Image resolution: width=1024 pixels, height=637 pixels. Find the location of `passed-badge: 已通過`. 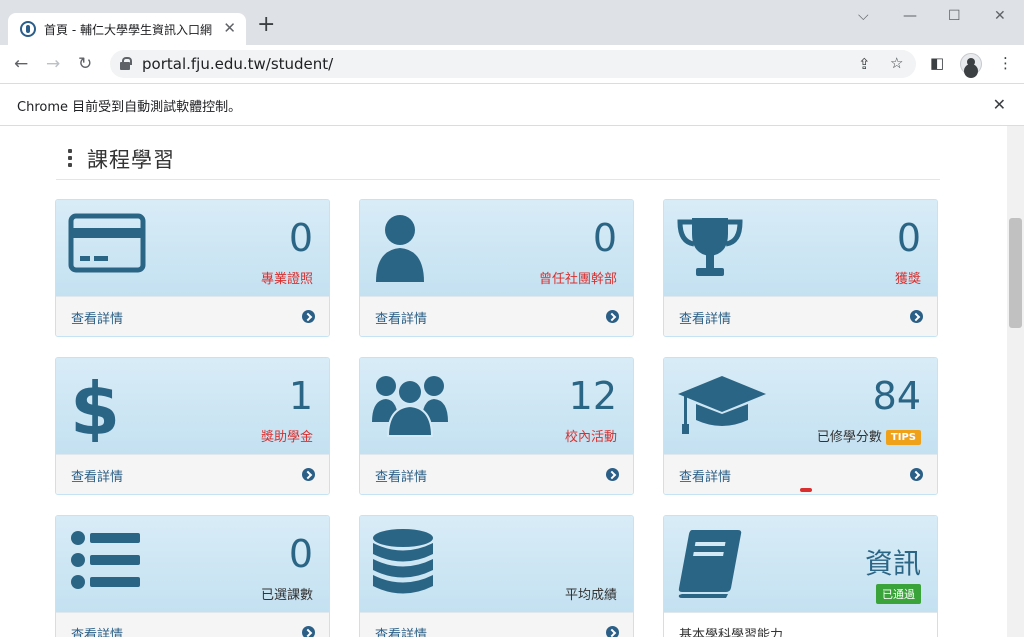

passed-badge: 已通過 is located at coordinates (898, 594).